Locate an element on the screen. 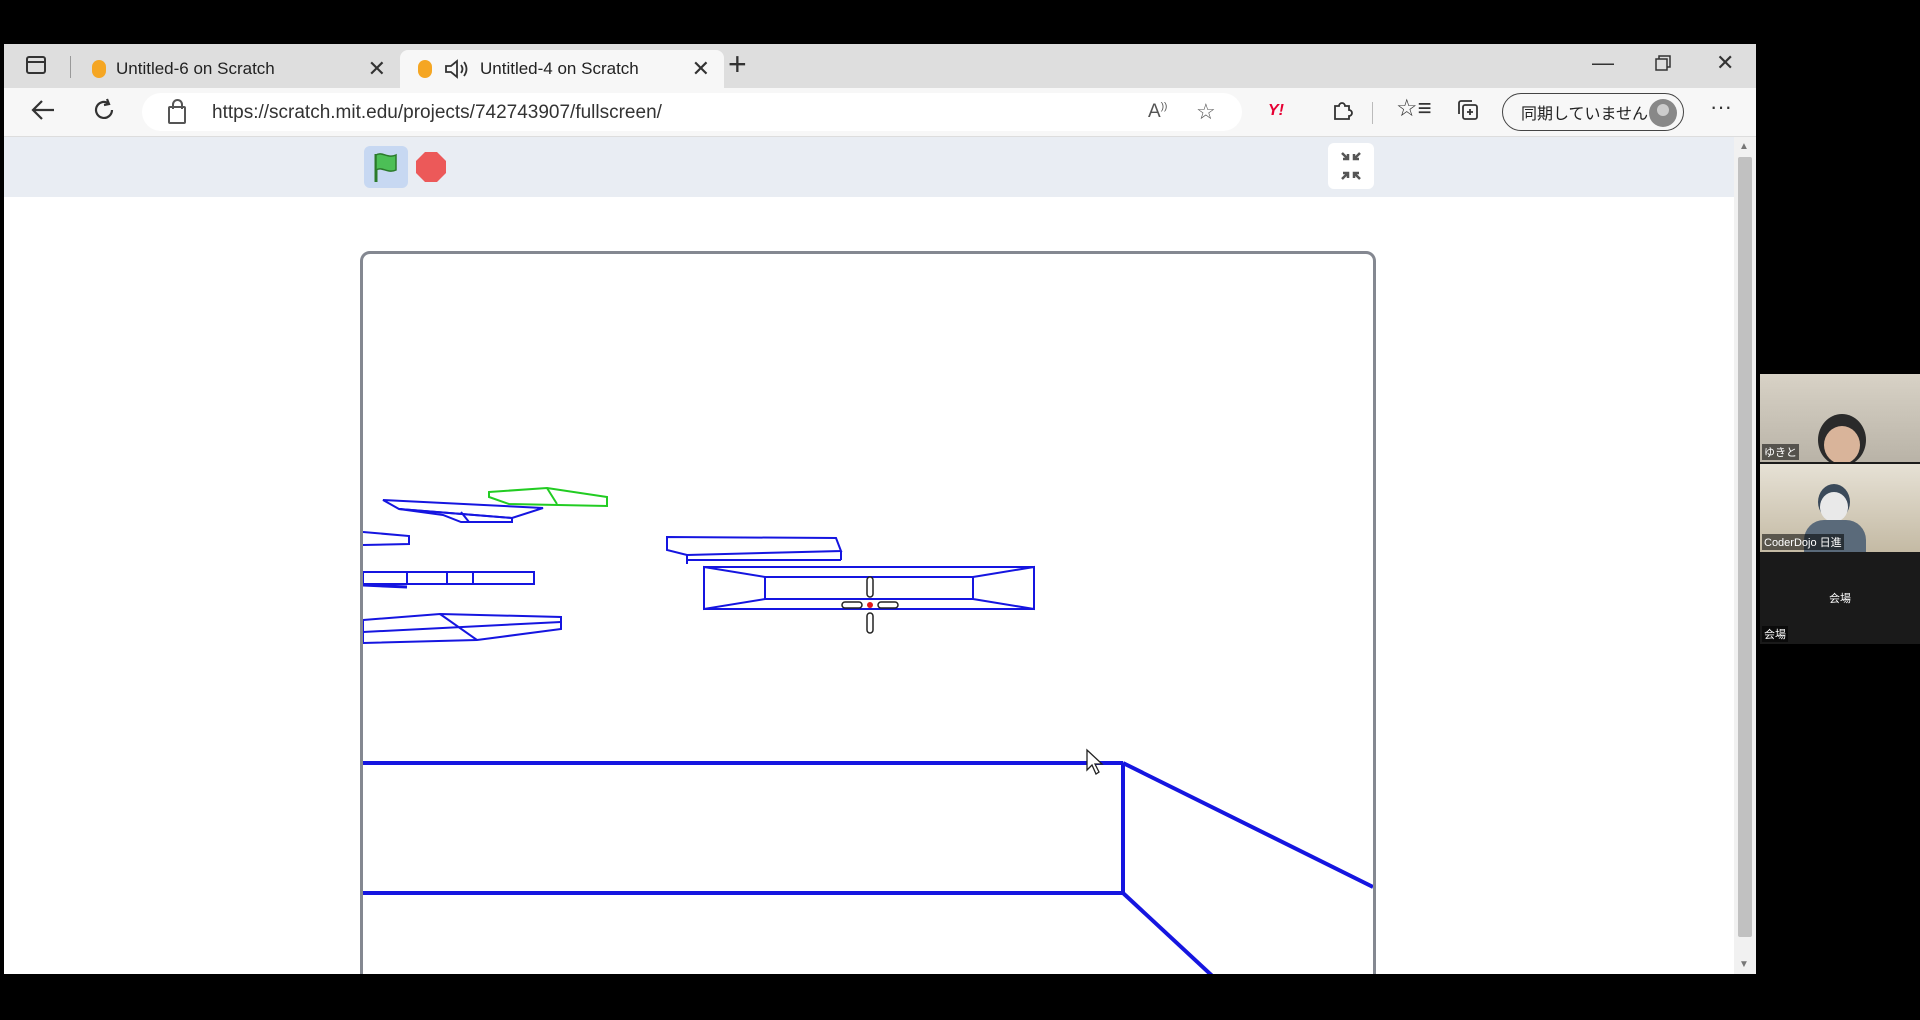 This screenshot has width=1920, height=1020. lock-icon is located at coordinates (177, 111).